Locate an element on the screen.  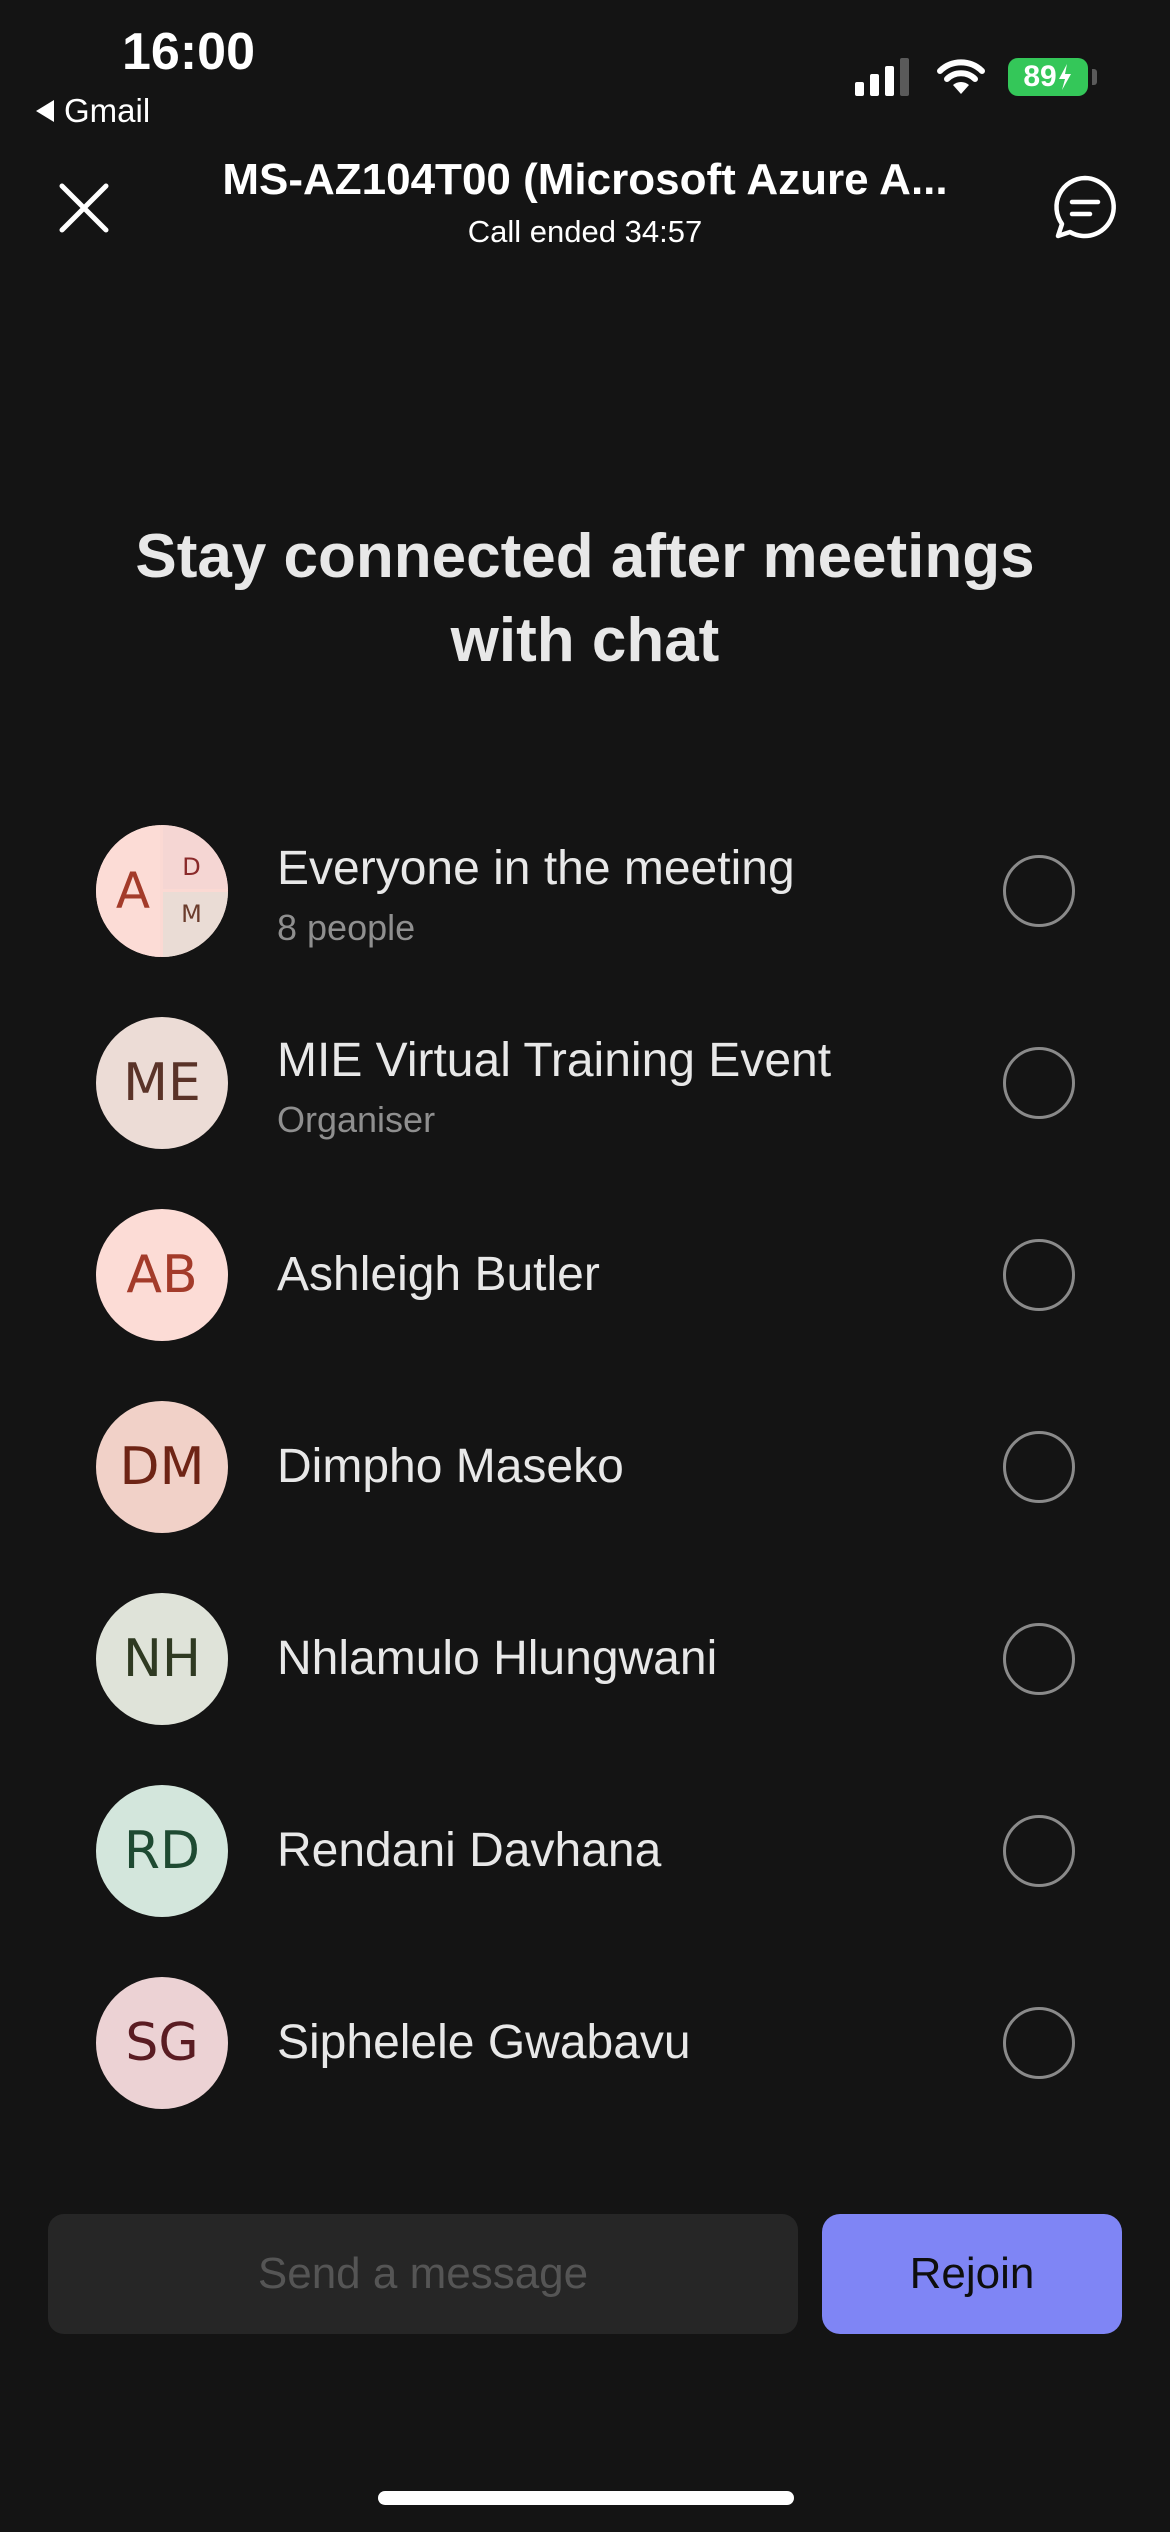
chat-icon is located at coordinates (1085, 207).